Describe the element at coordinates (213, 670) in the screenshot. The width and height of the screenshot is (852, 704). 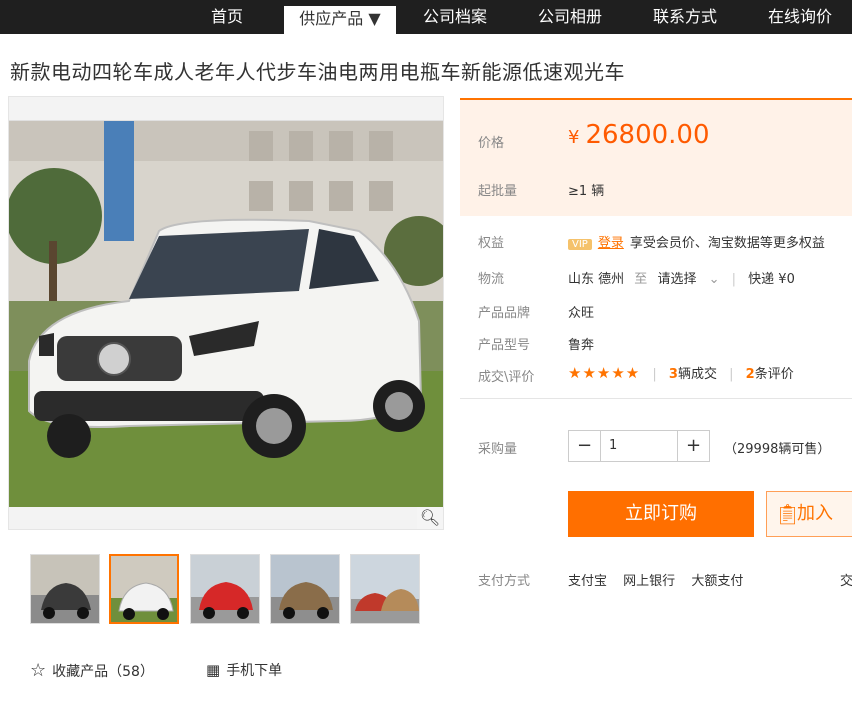
I see `qr-code-icon: ▦` at that location.